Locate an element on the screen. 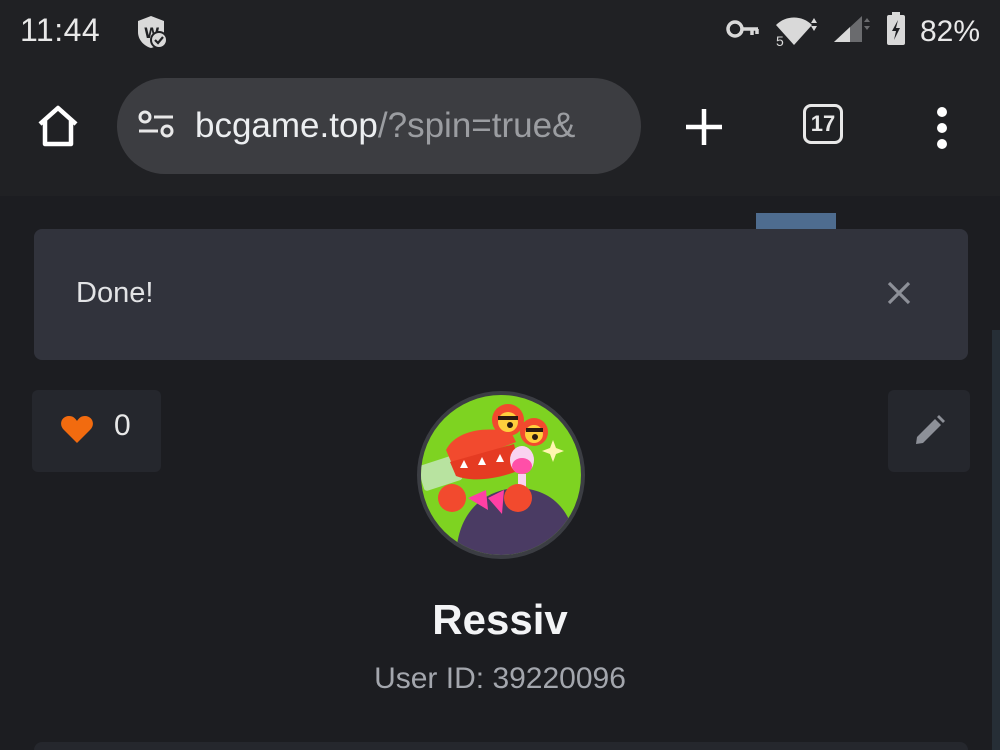  content-card is located at coordinates (501, 746).